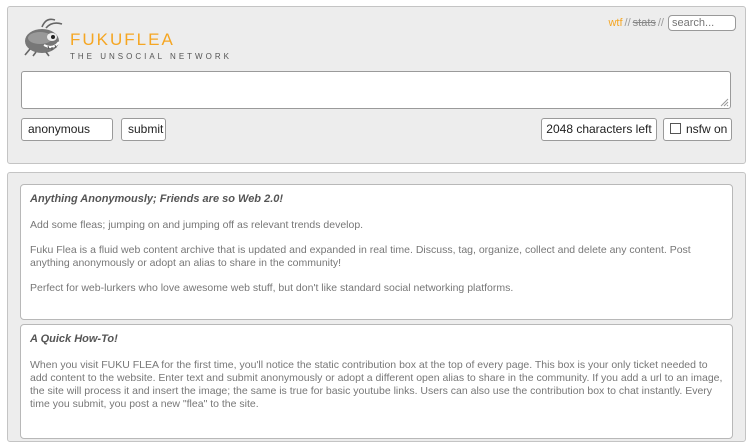 The width and height of the screenshot is (752, 442). What do you see at coordinates (151, 56) in the screenshot?
I see `tagline: THE UNSOCIAL NETWORK` at bounding box center [151, 56].